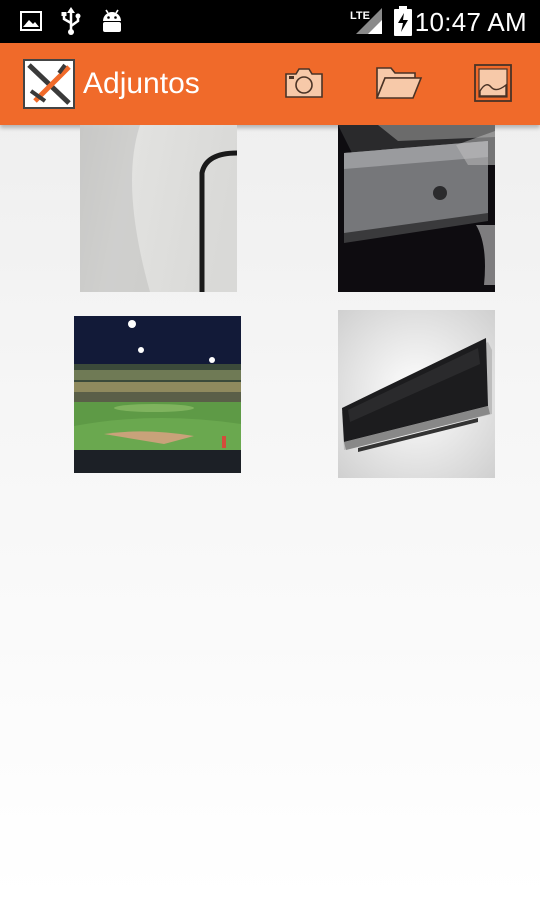 Image resolution: width=540 pixels, height=900 pixels. I want to click on status-time: 10:47 AM, so click(470, 22).